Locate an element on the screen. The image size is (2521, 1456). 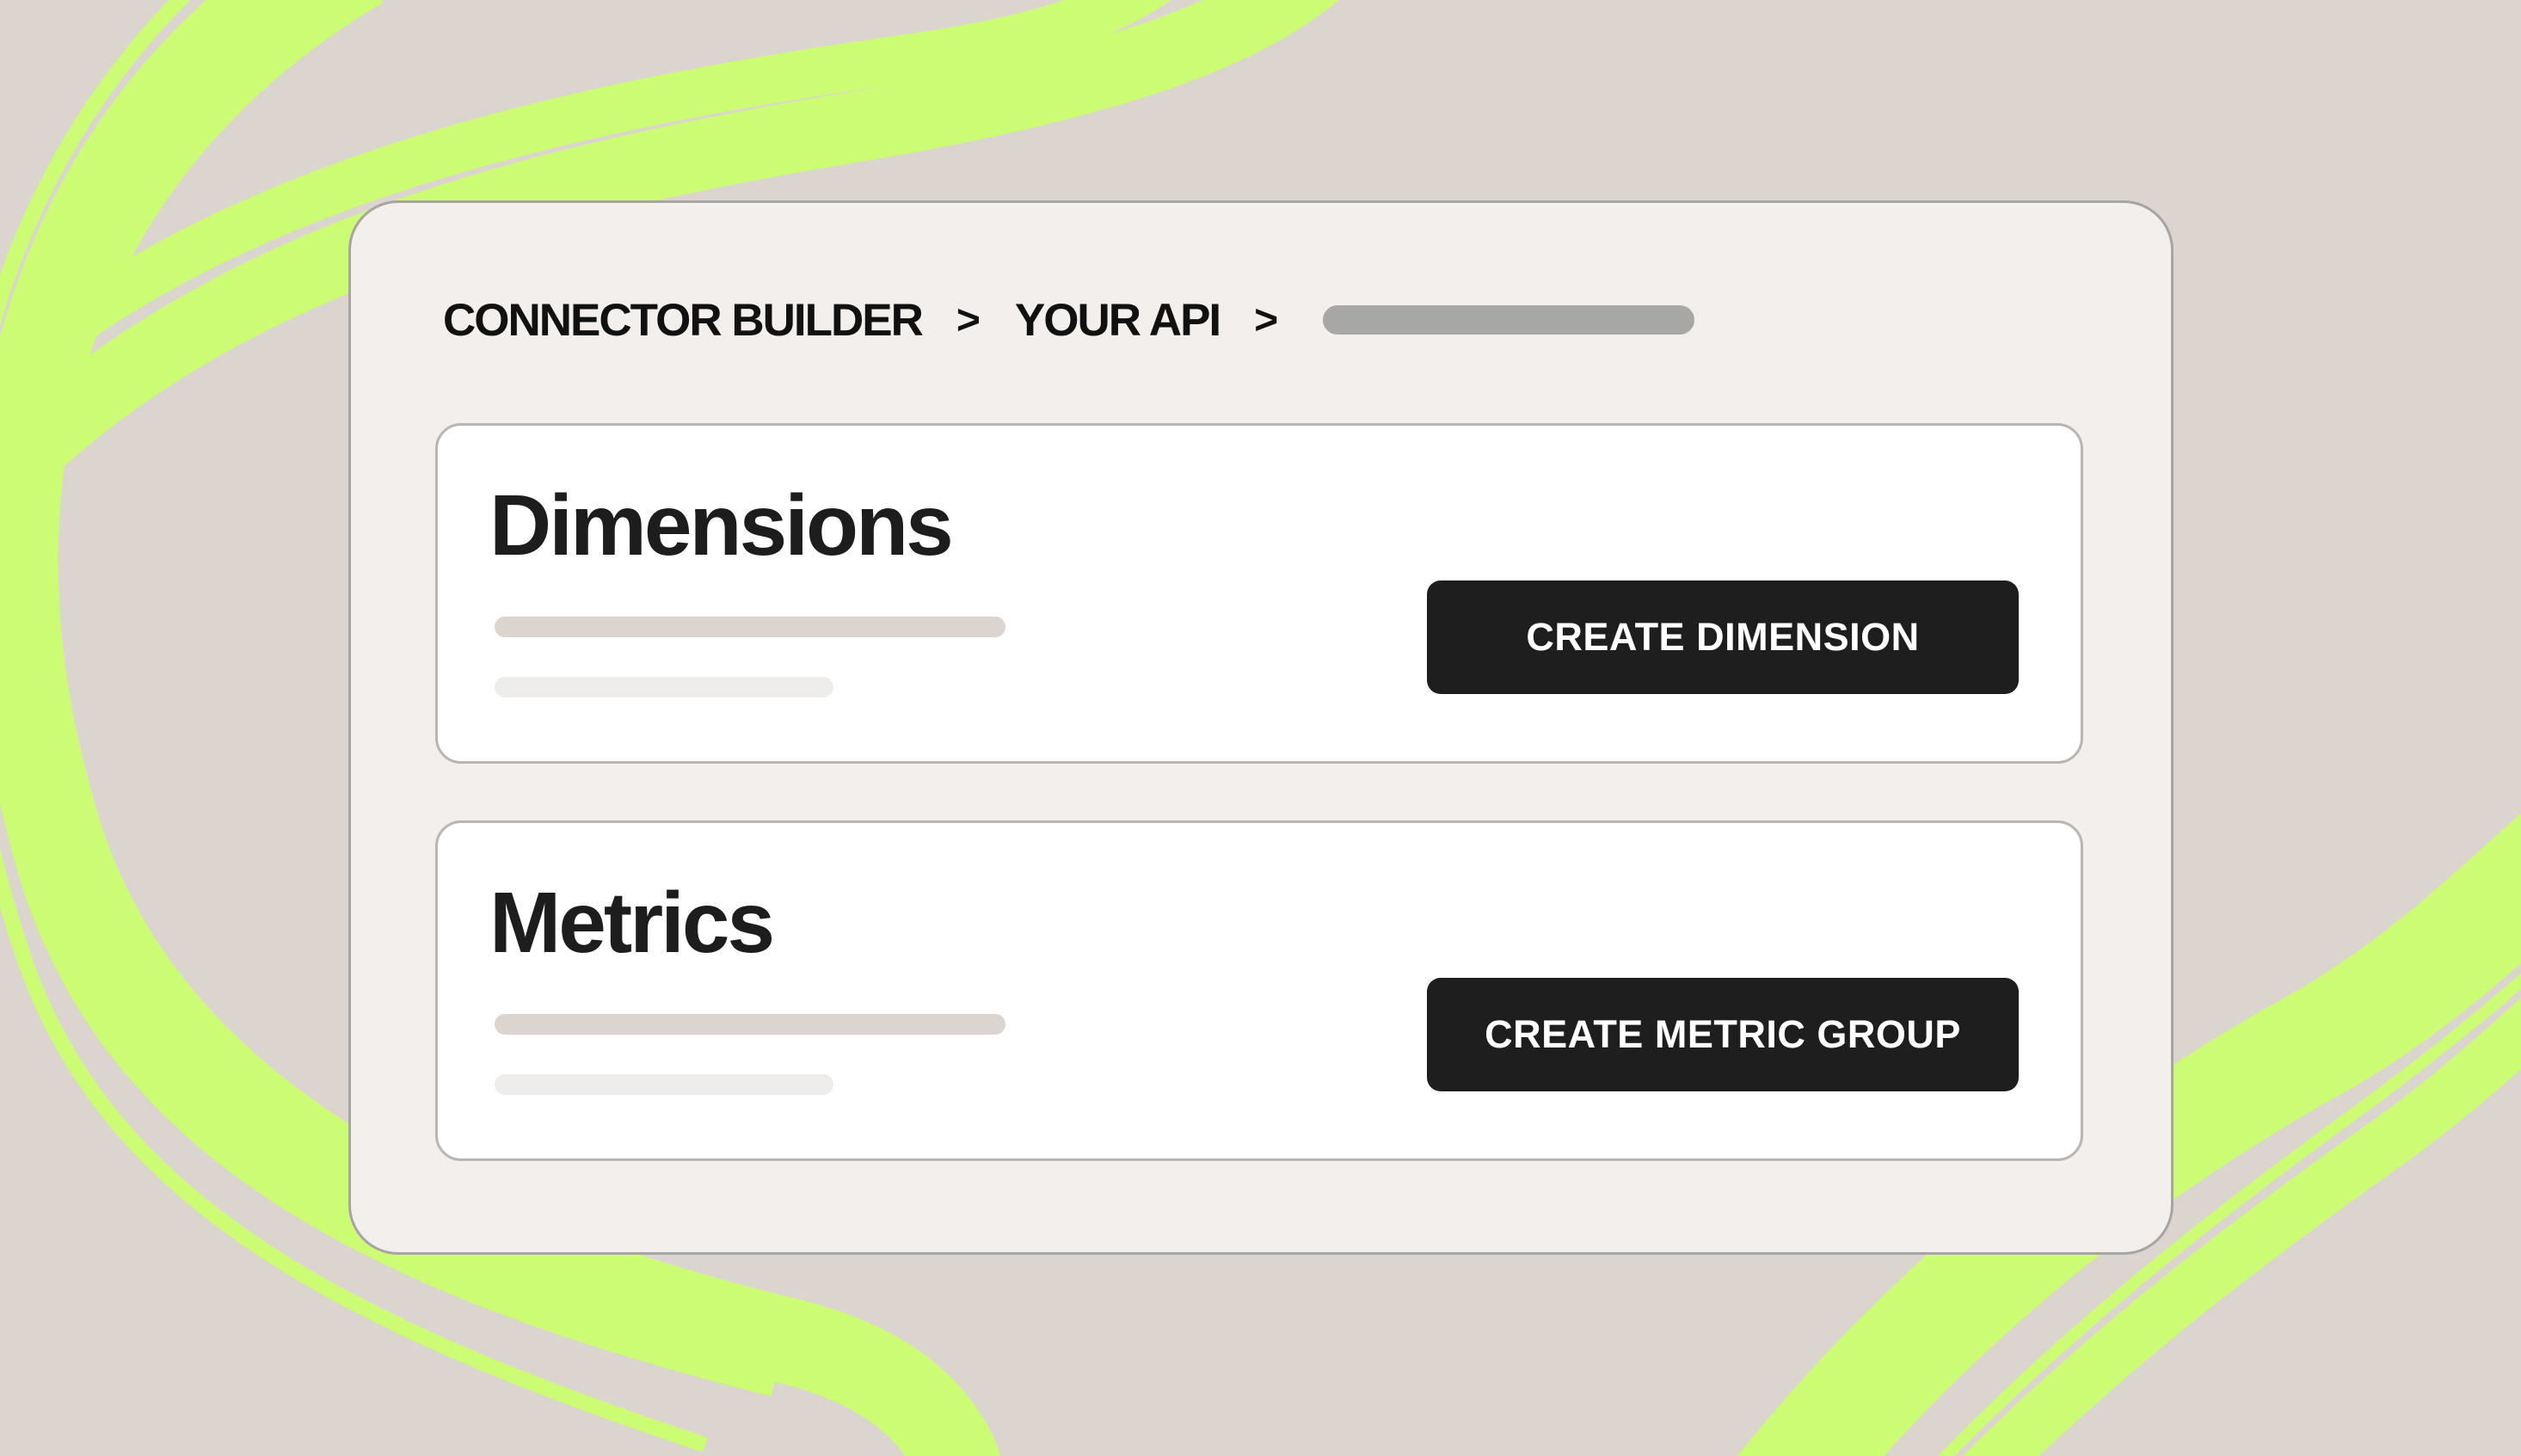
breadcrumb: CONNECTOR BUILDER > YOUR API > is located at coordinates (1069, 320).